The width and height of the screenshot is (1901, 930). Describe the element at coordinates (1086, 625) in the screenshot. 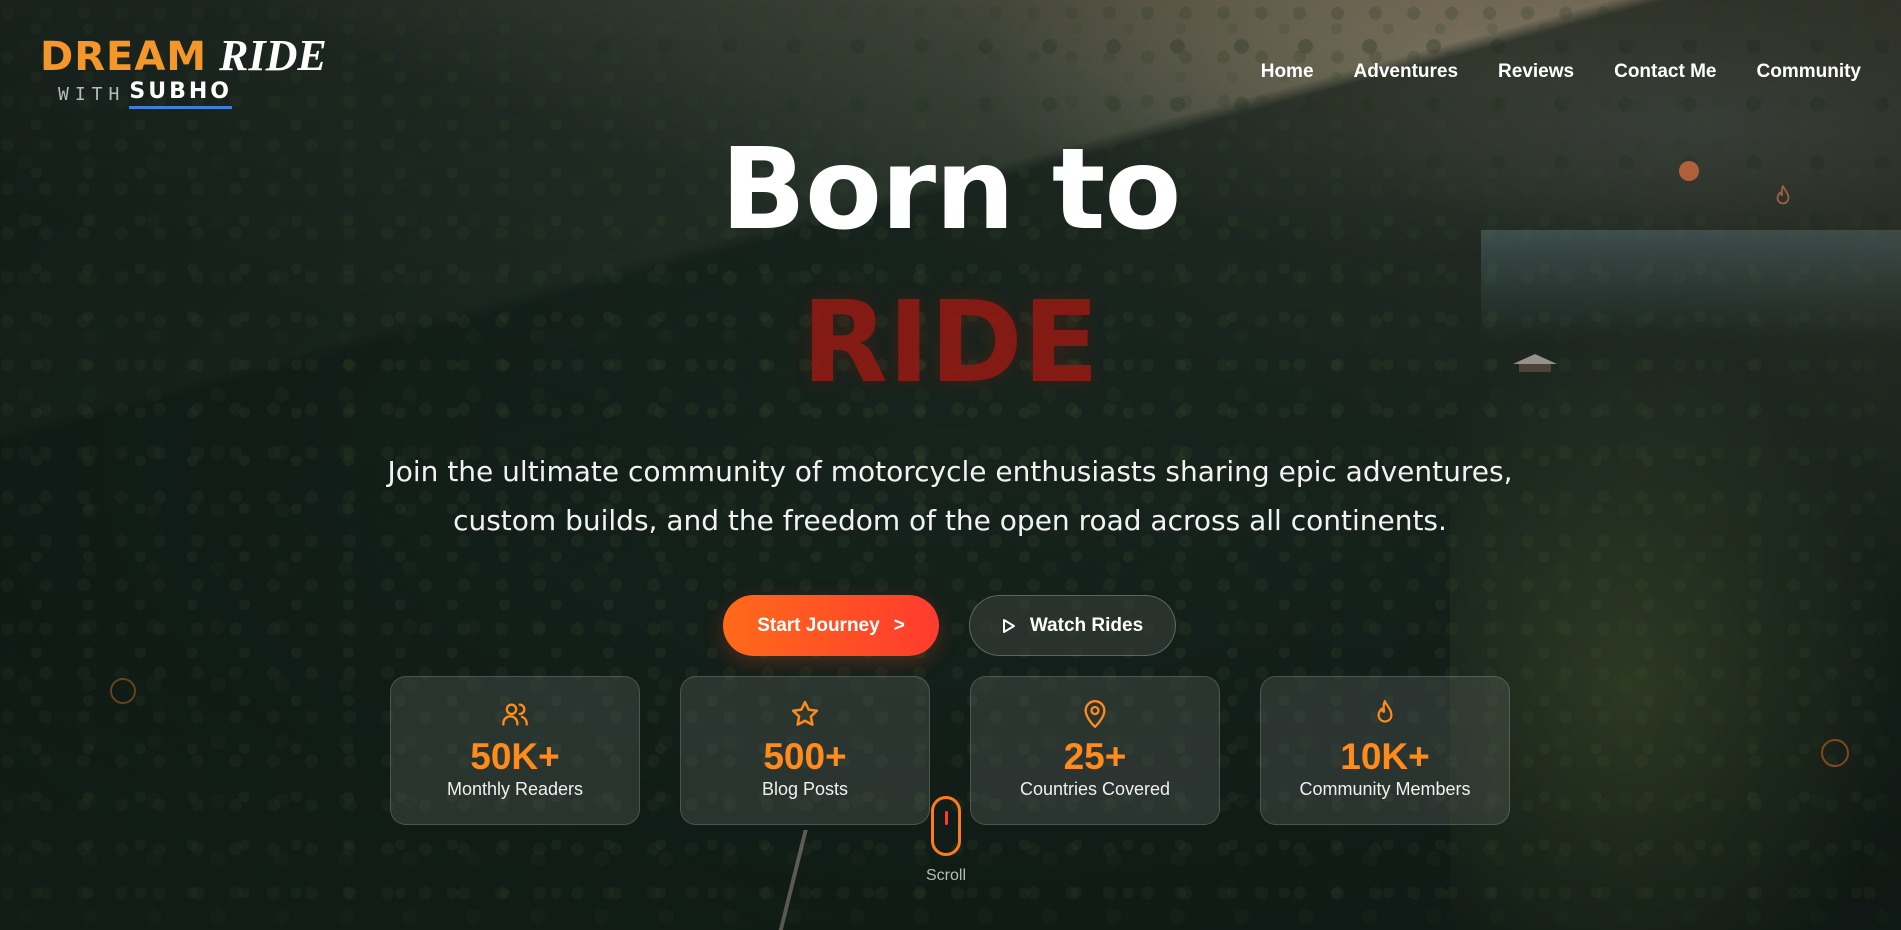

I see `watch-rides-label: Watch Rides` at that location.